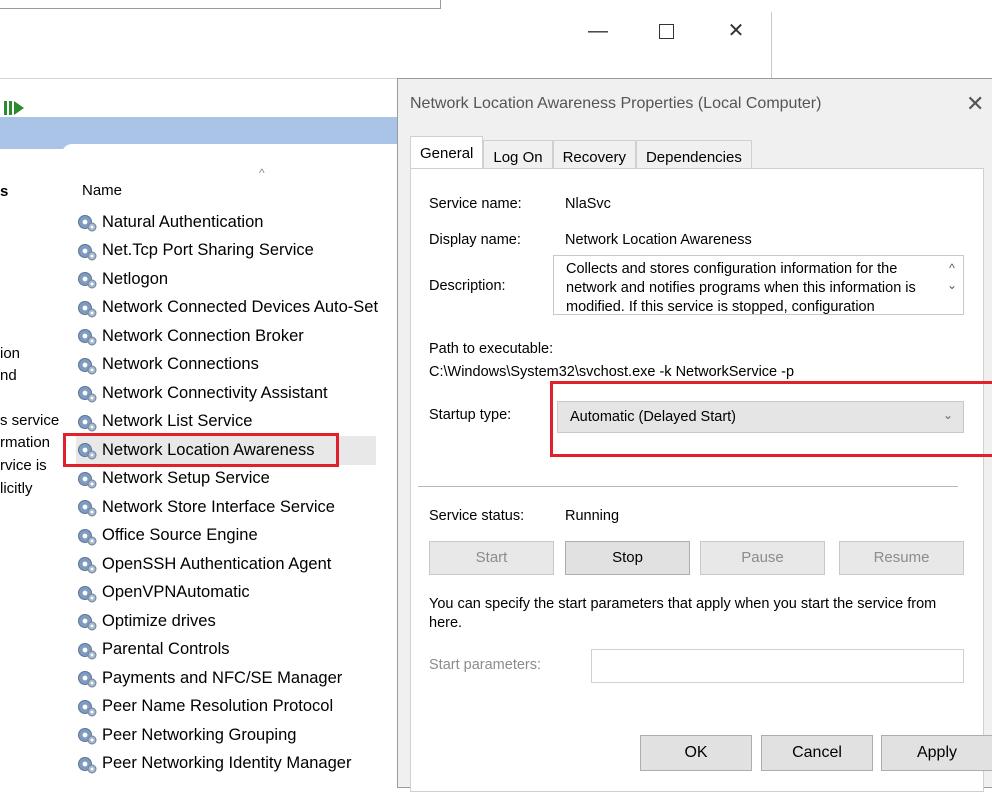  What do you see at coordinates (23, 465) in the screenshot?
I see `description-line: rvice is` at bounding box center [23, 465].